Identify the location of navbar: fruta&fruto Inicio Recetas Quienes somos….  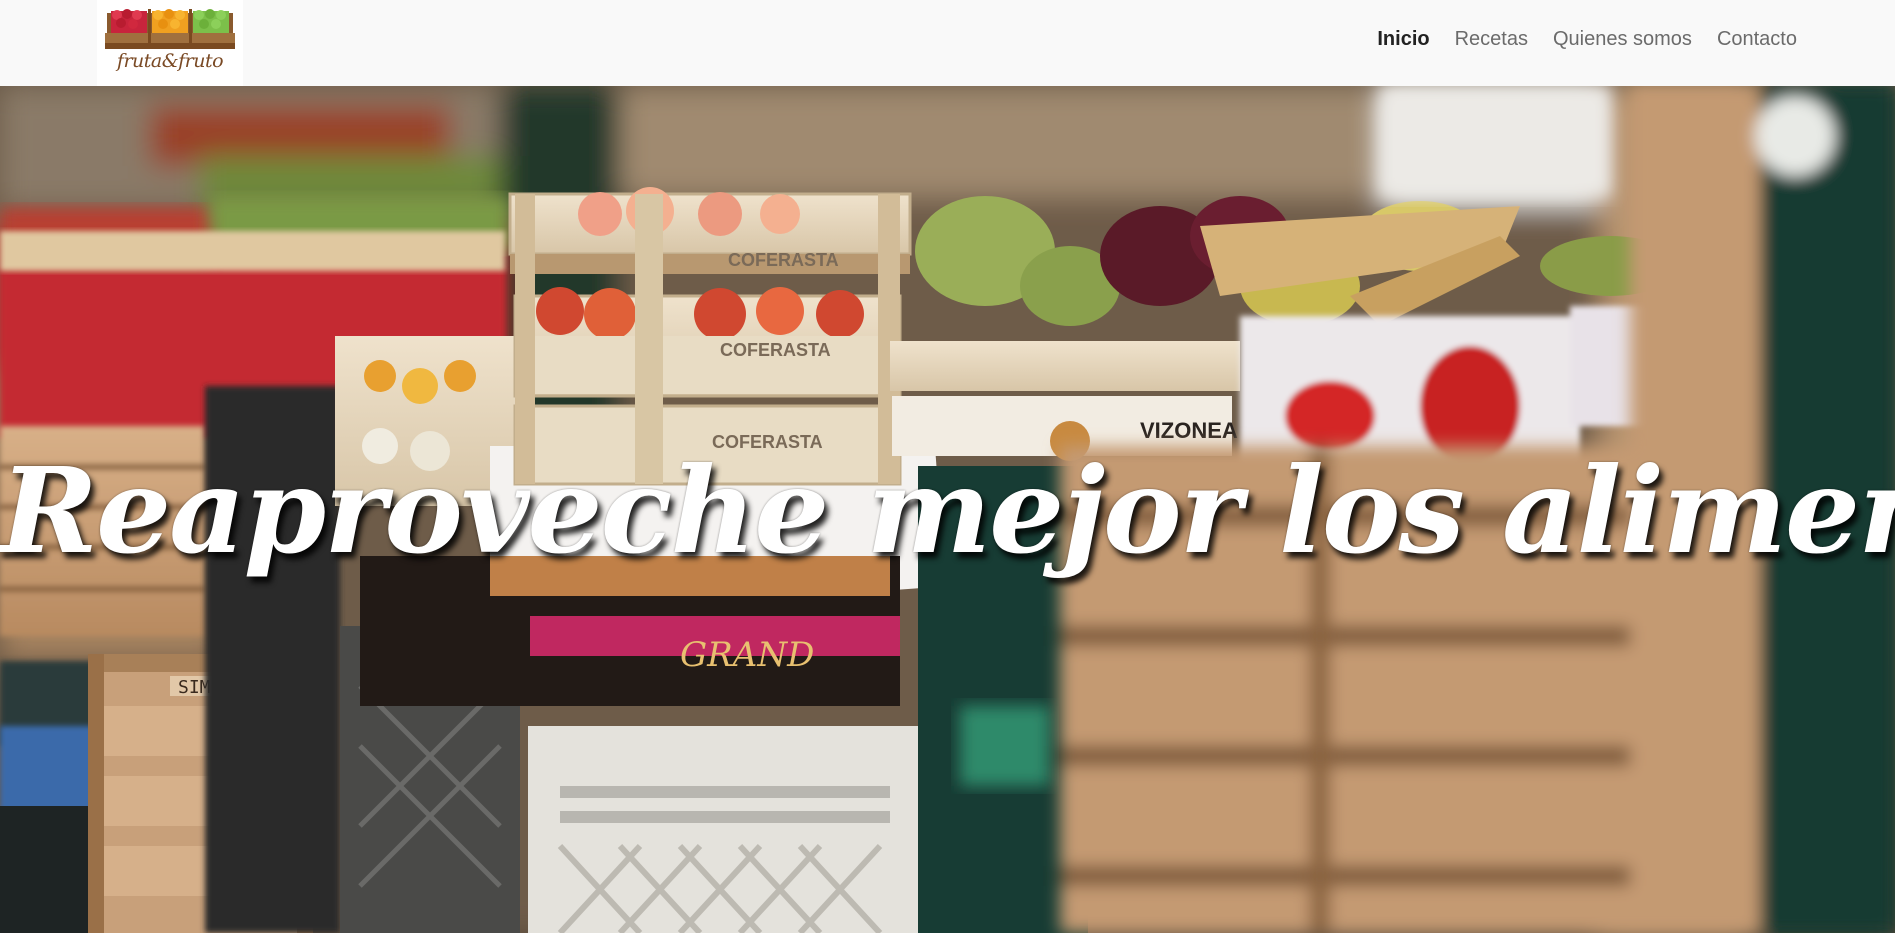
(947, 43).